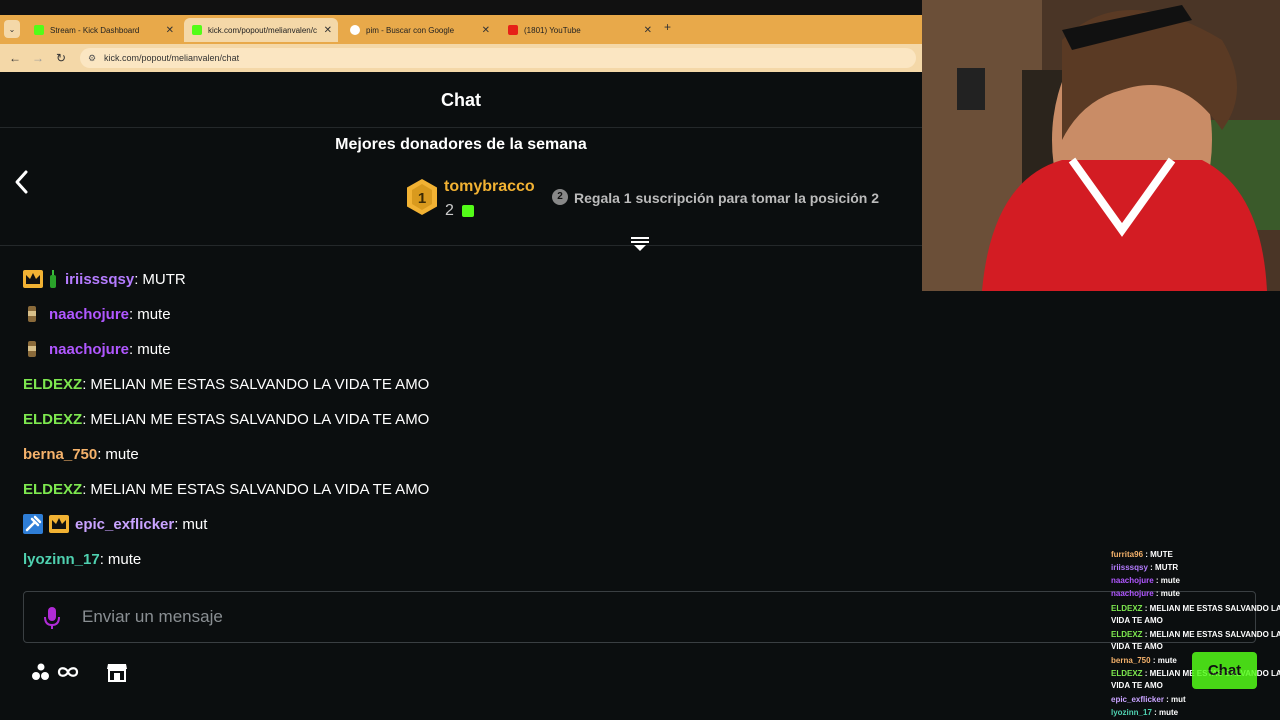 This screenshot has width=1280, height=720. I want to click on site-info-icon: ⚙, so click(92, 58).